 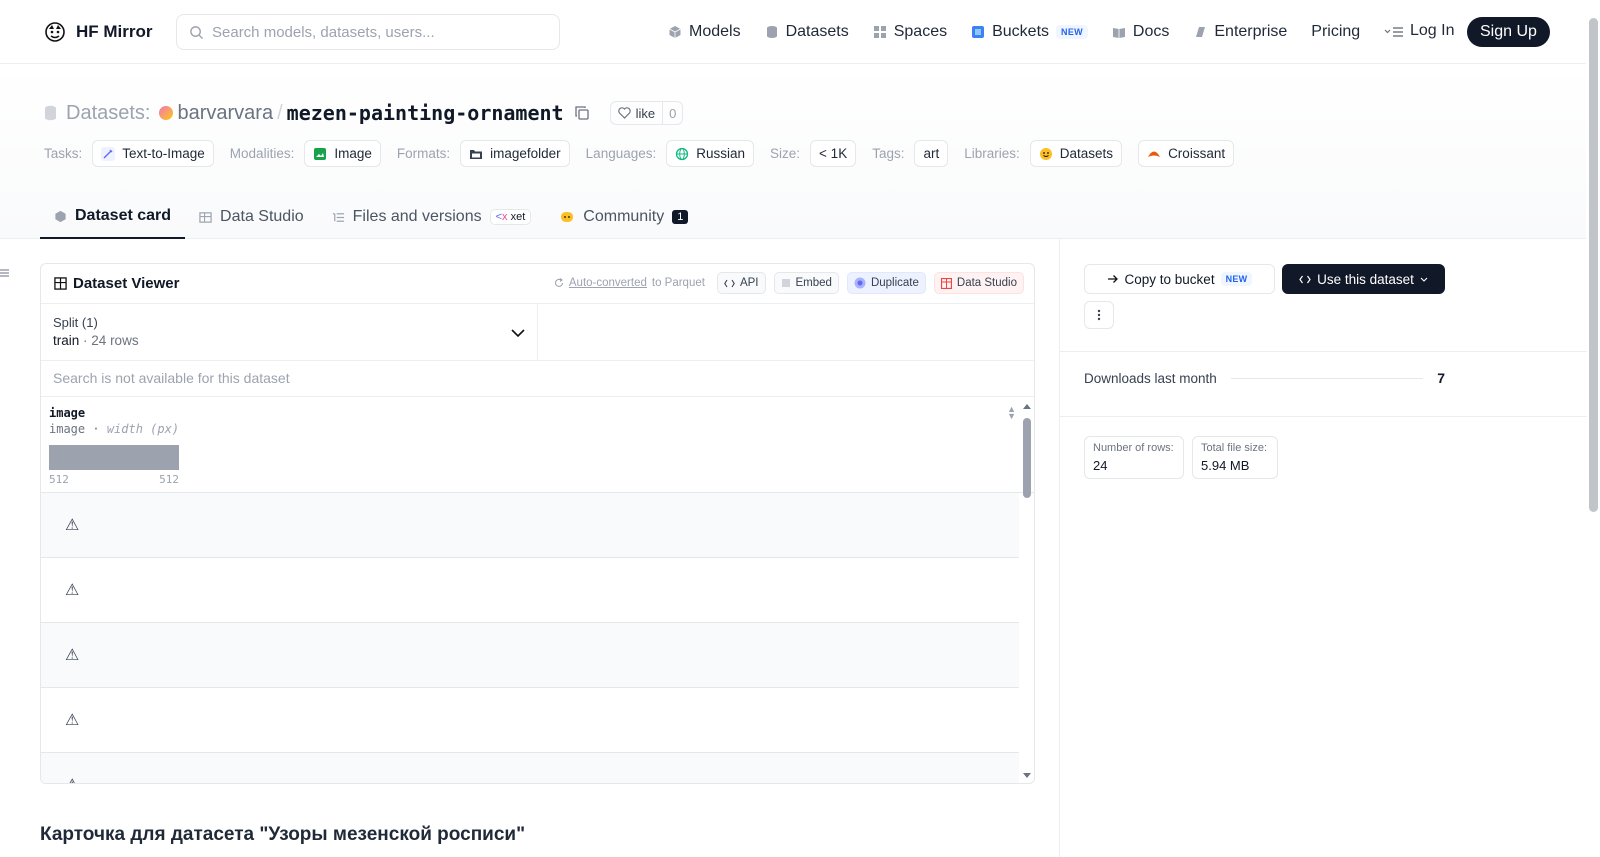 I want to click on scroll-down-arrow, so click(x=1027, y=775).